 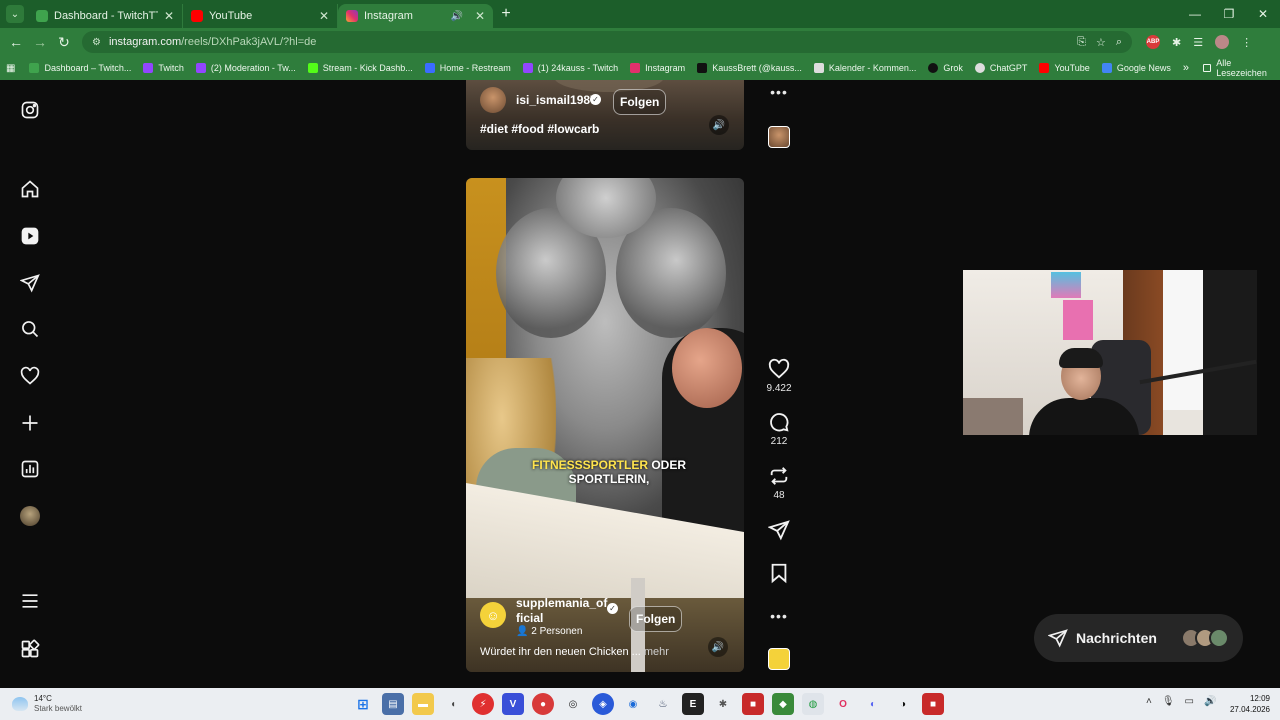 What do you see at coordinates (574, 652) in the screenshot?
I see `reel-description: Würdet ihr den neuen Chicken ... mehr` at bounding box center [574, 652].